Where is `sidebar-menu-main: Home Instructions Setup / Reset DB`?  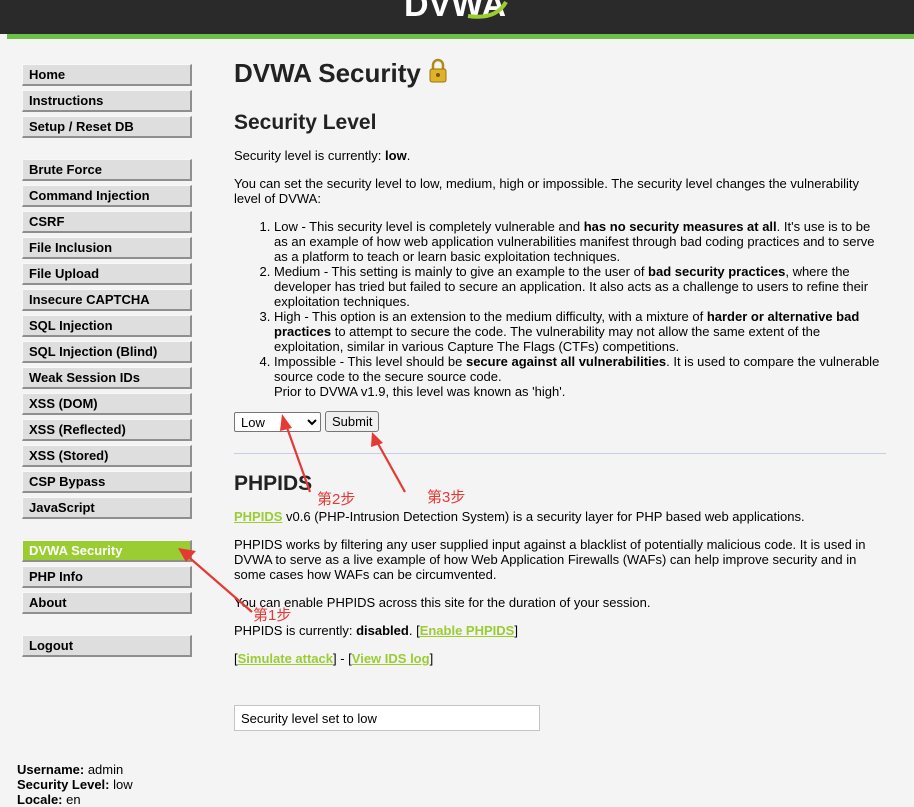
sidebar-menu-main: Home Instructions Setup / Reset DB is located at coordinates (107, 103).